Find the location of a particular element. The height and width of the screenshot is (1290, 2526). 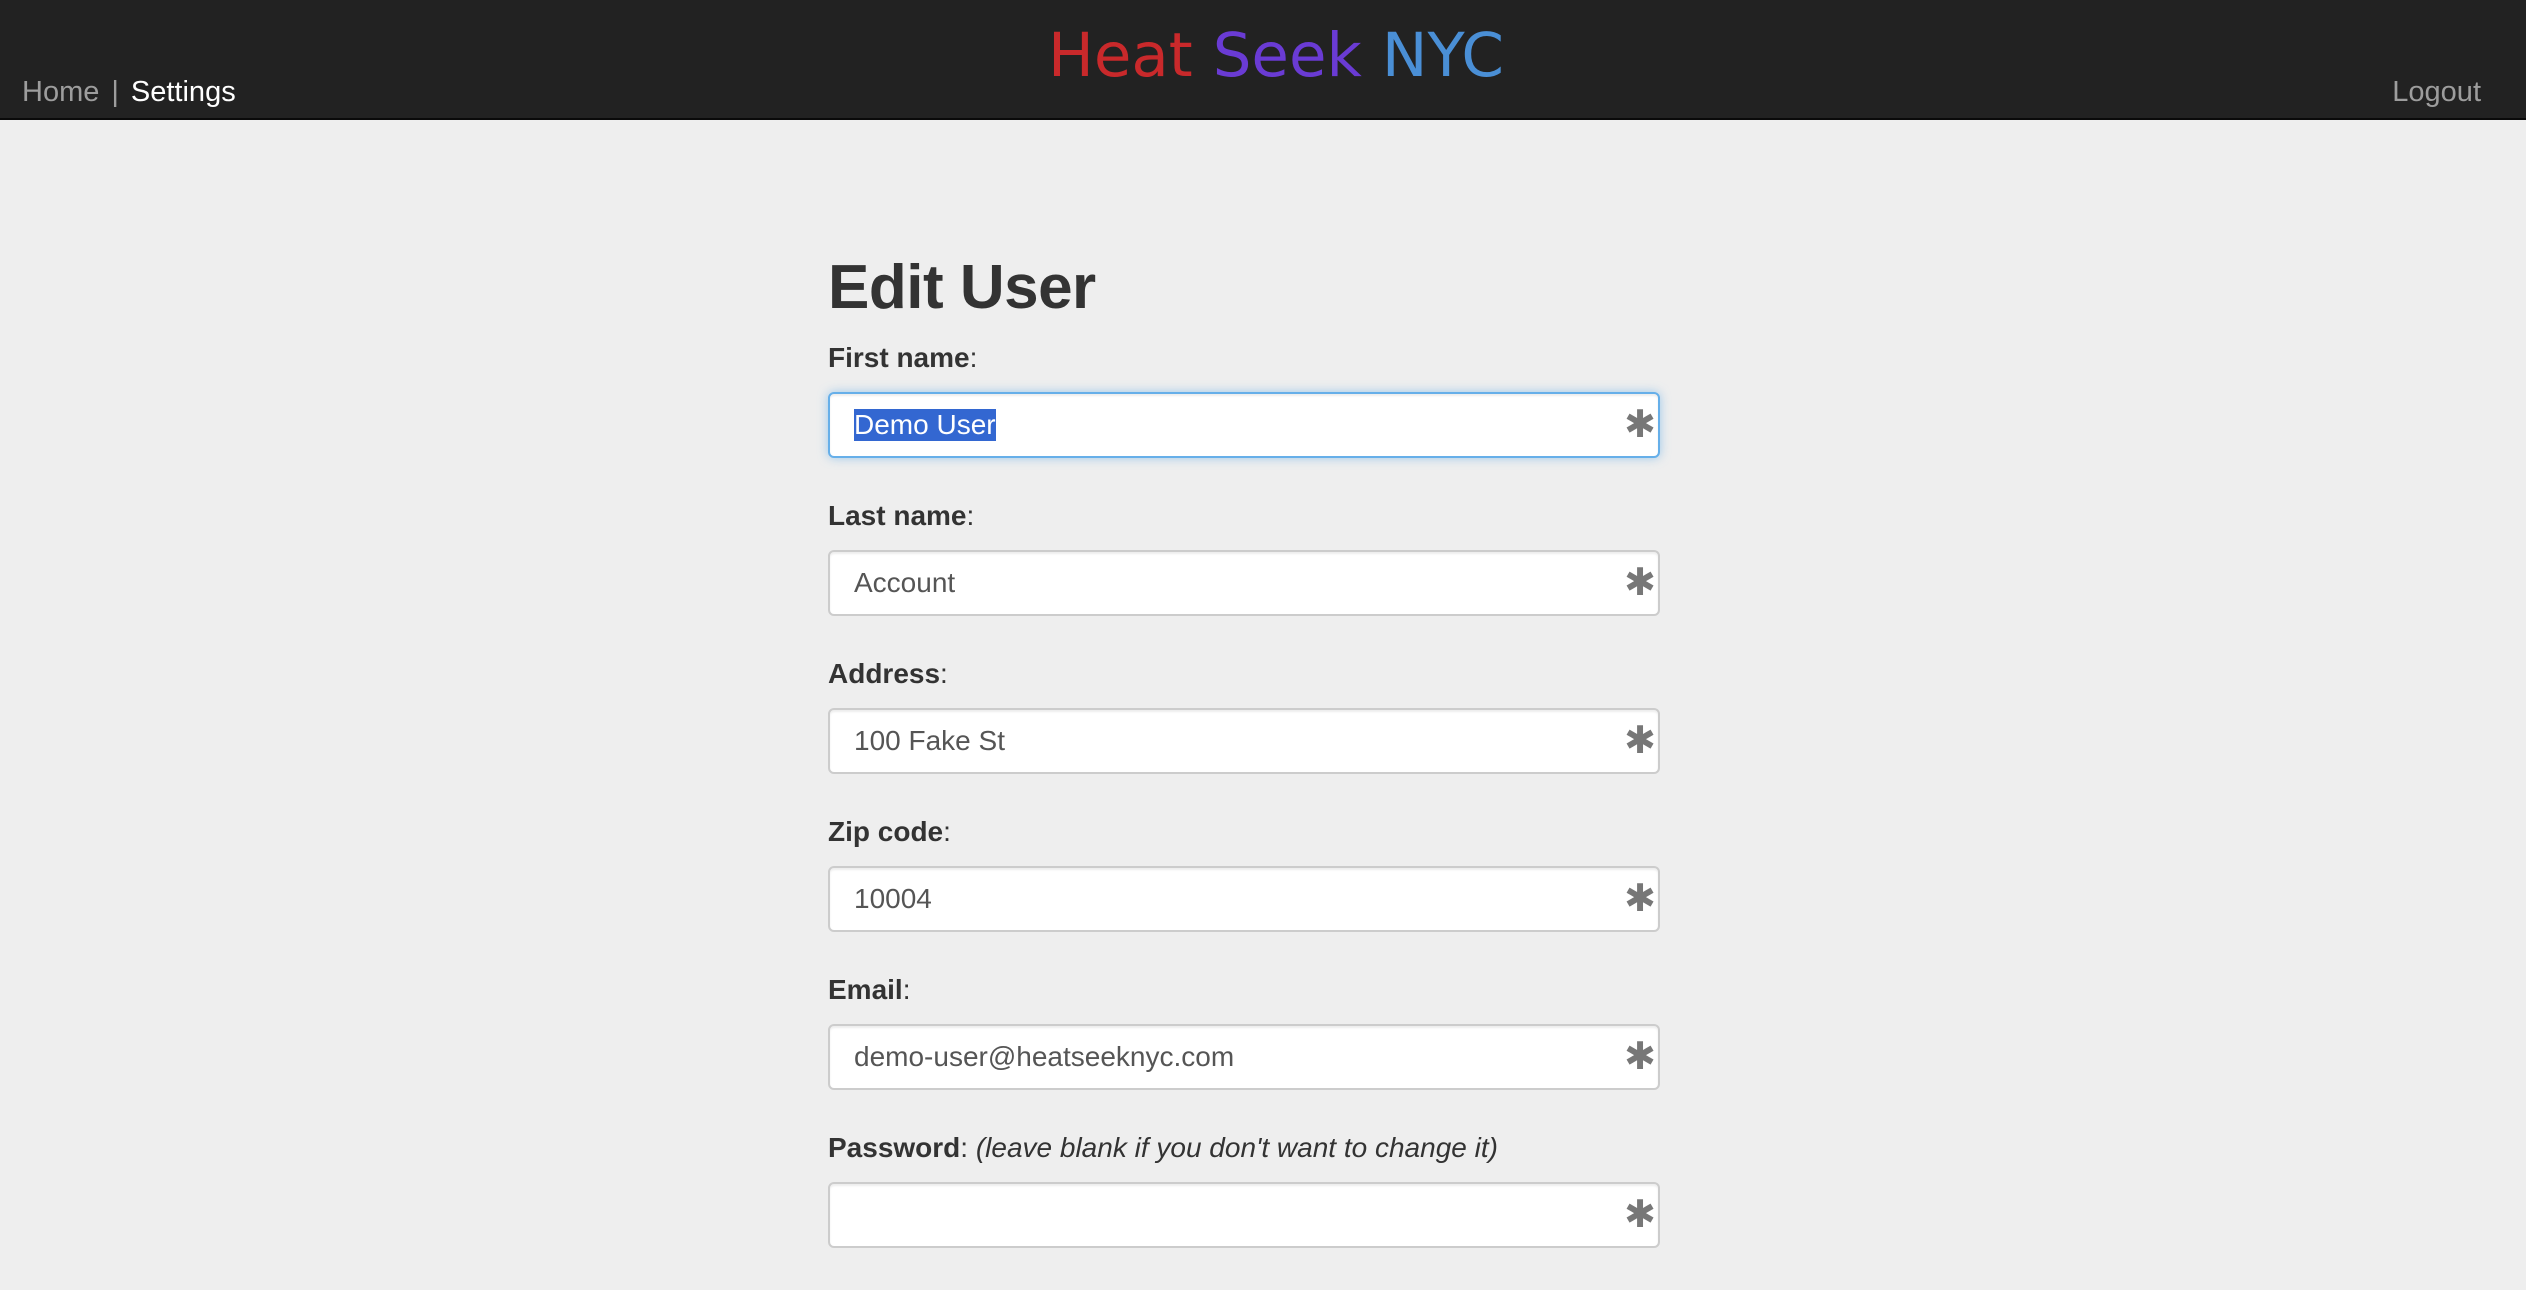

first-name-label: First name: is located at coordinates (903, 357).